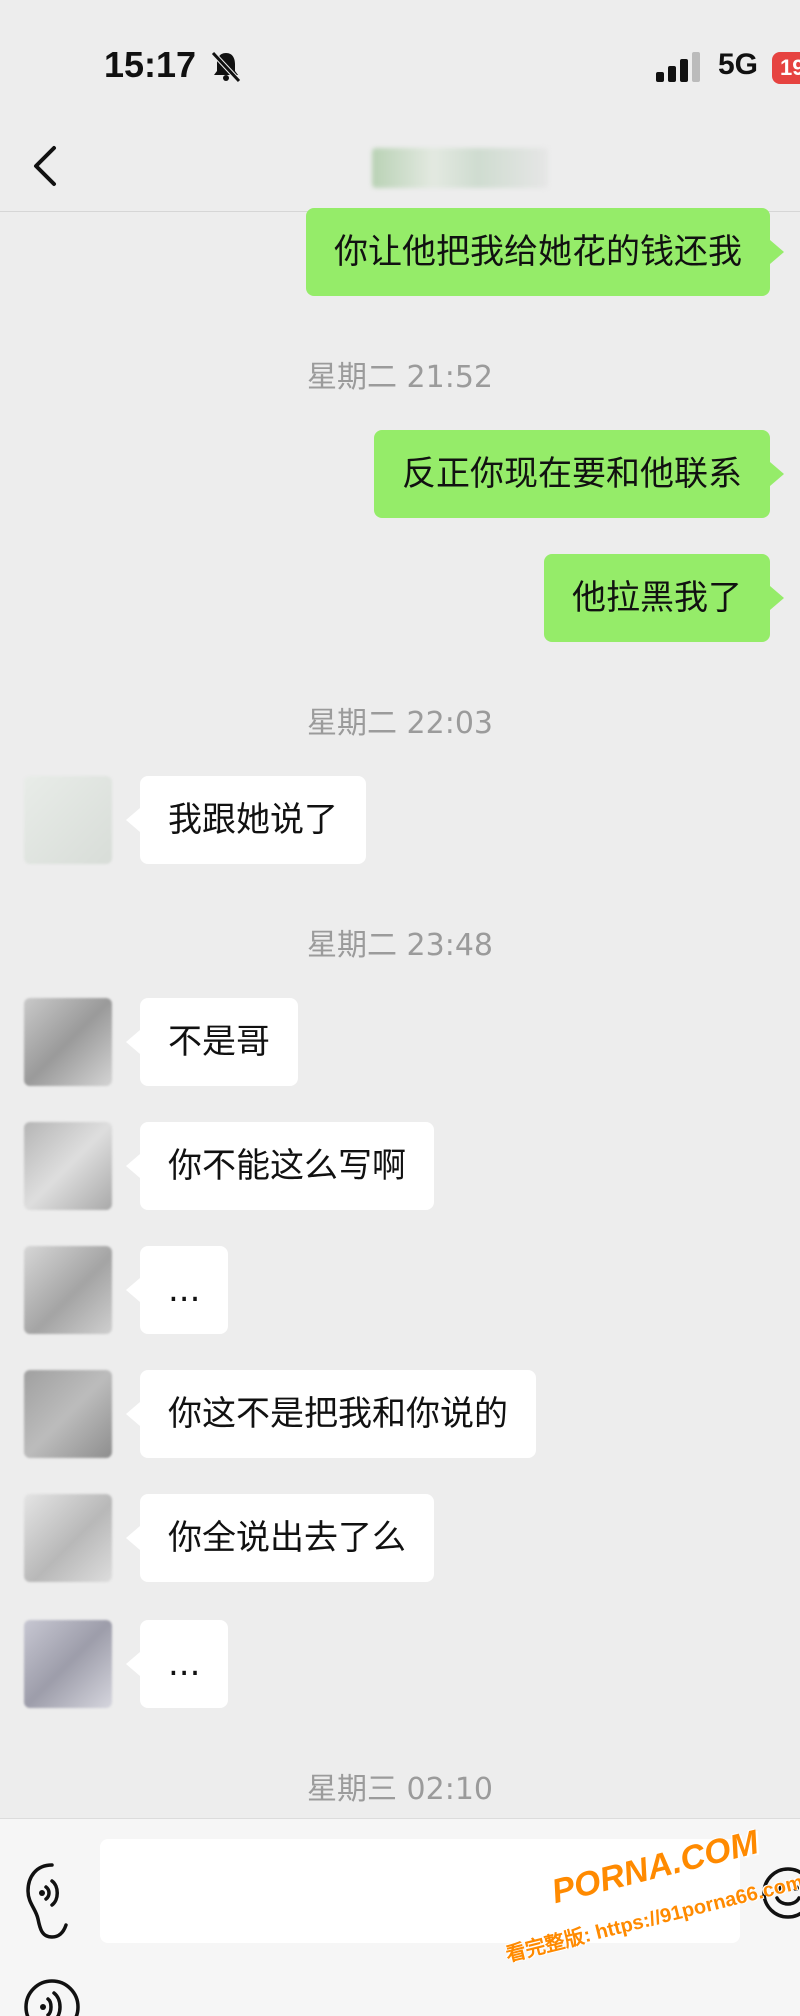 The width and height of the screenshot is (800, 2016). What do you see at coordinates (400, 723) in the screenshot?
I see `message-timestamp: 星期二 22:03` at bounding box center [400, 723].